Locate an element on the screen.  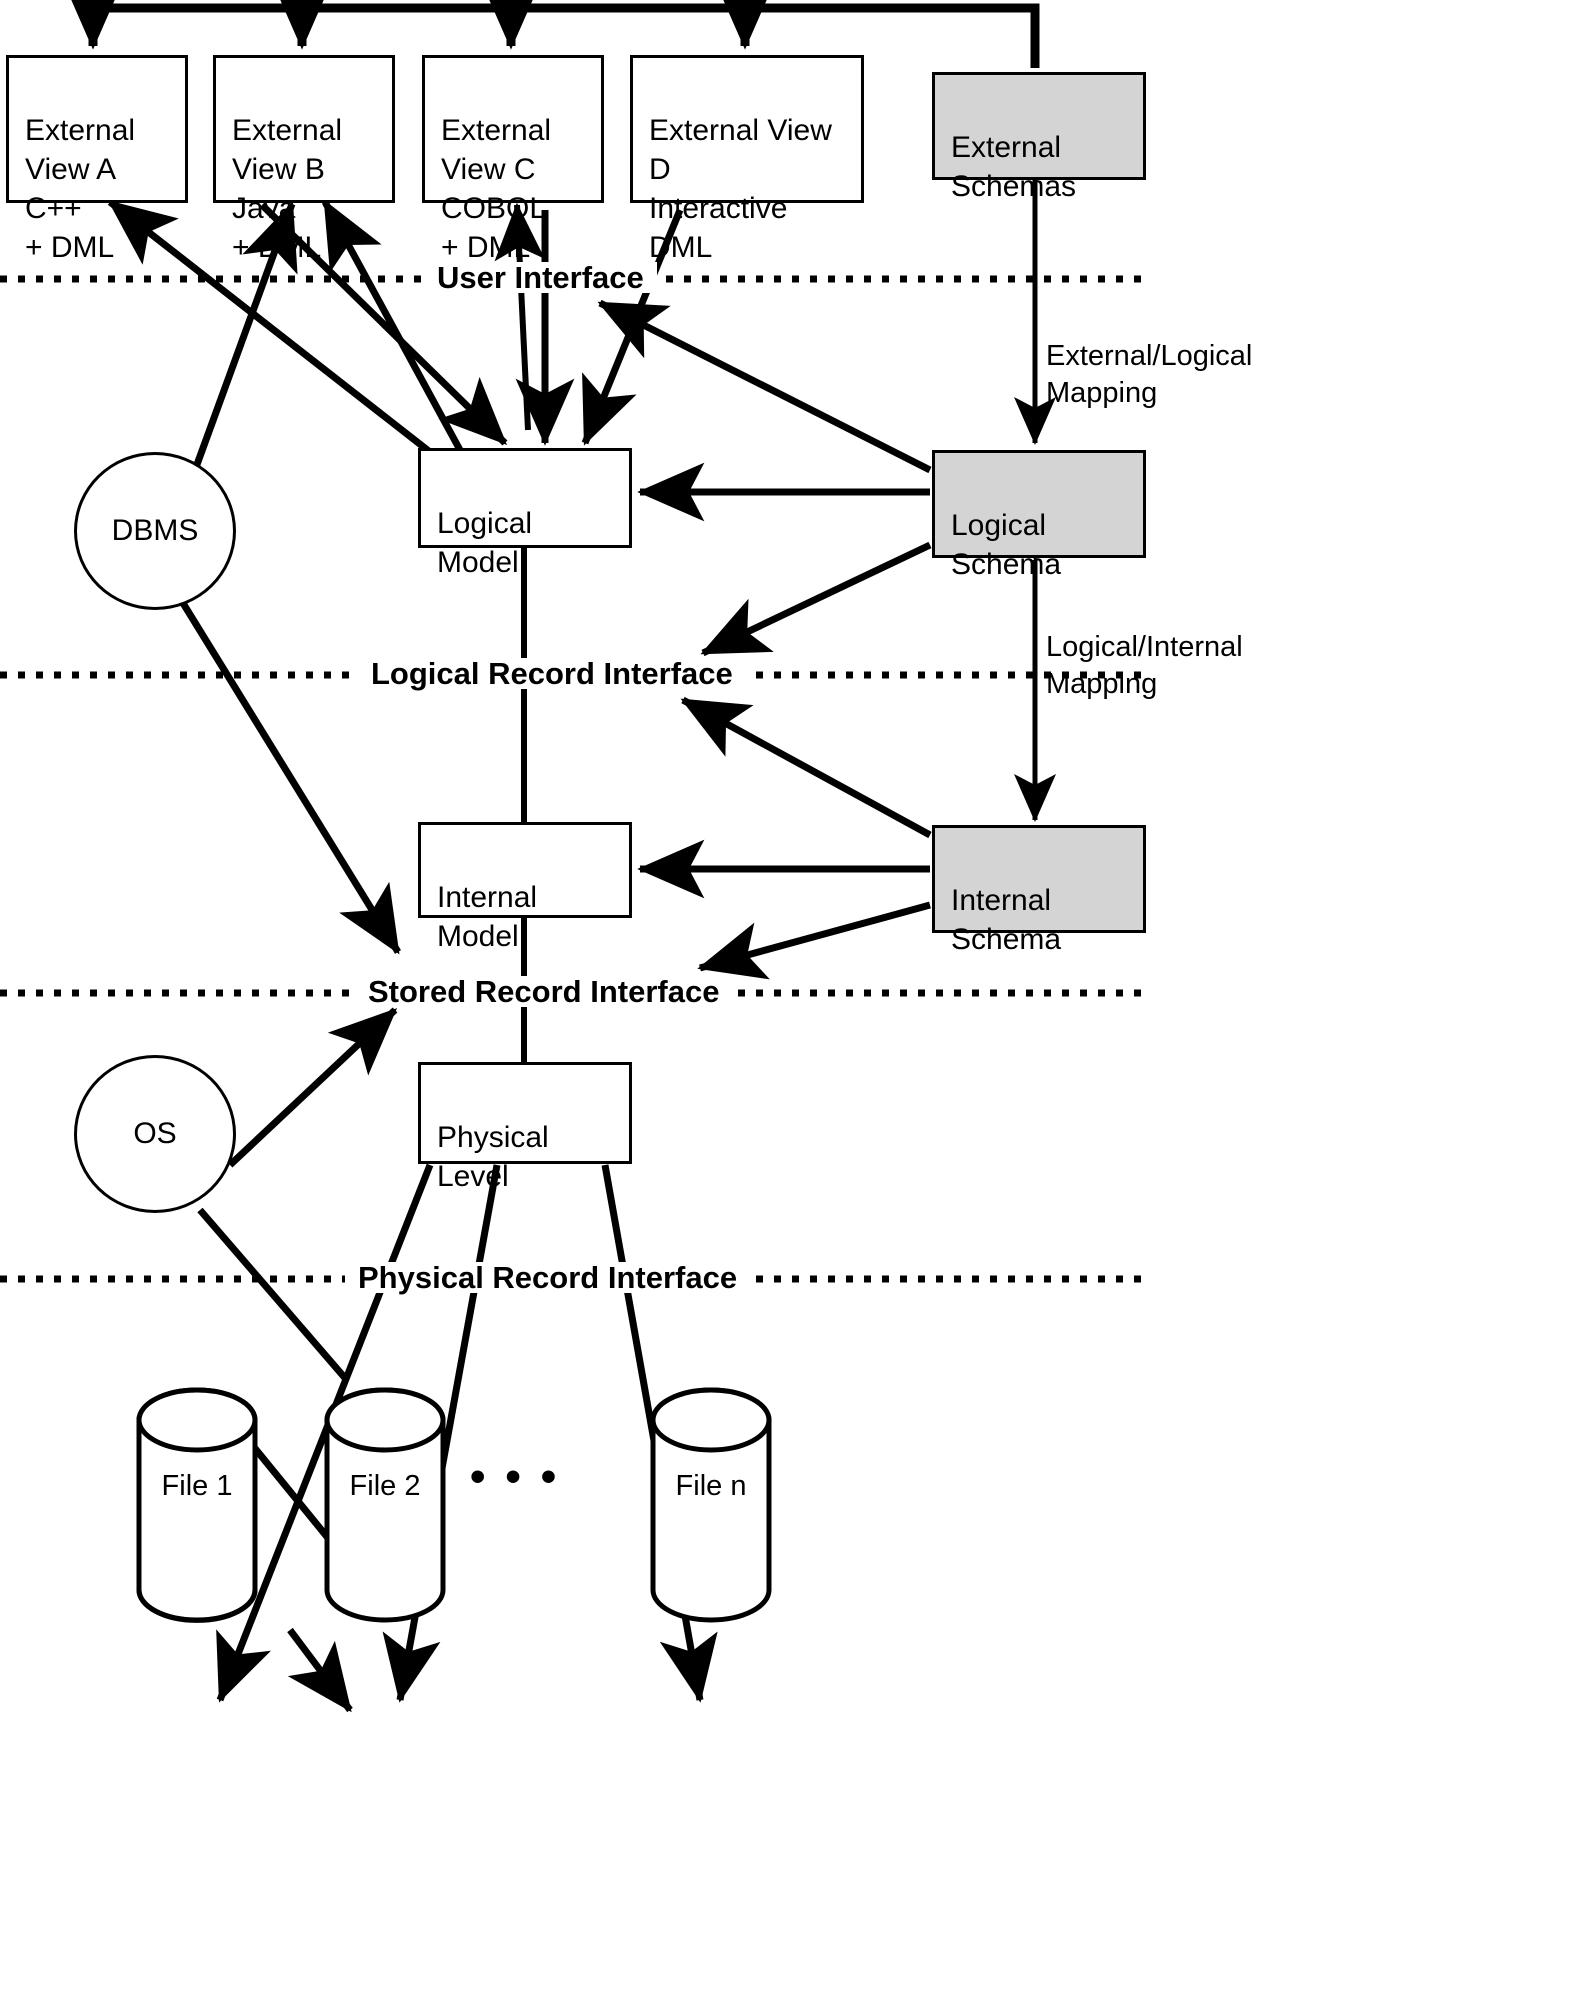
file-cylinder-layer is located at coordinates (454, 1505).